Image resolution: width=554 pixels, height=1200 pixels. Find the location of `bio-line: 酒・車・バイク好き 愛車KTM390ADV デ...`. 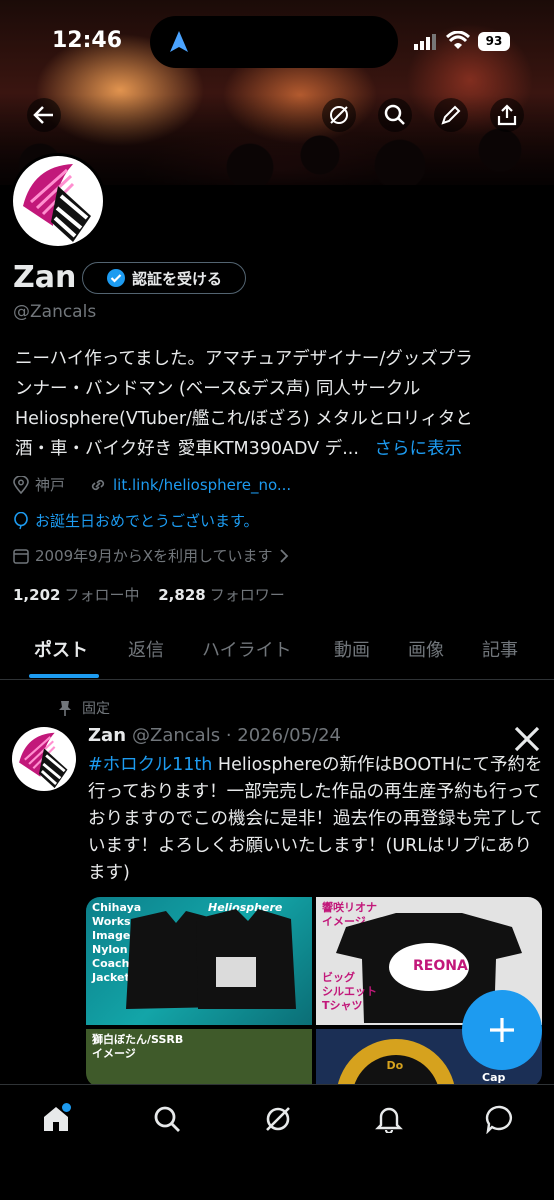

bio-line: 酒・車・バイク好き 愛車KTM390ADV デ... is located at coordinates (187, 449).